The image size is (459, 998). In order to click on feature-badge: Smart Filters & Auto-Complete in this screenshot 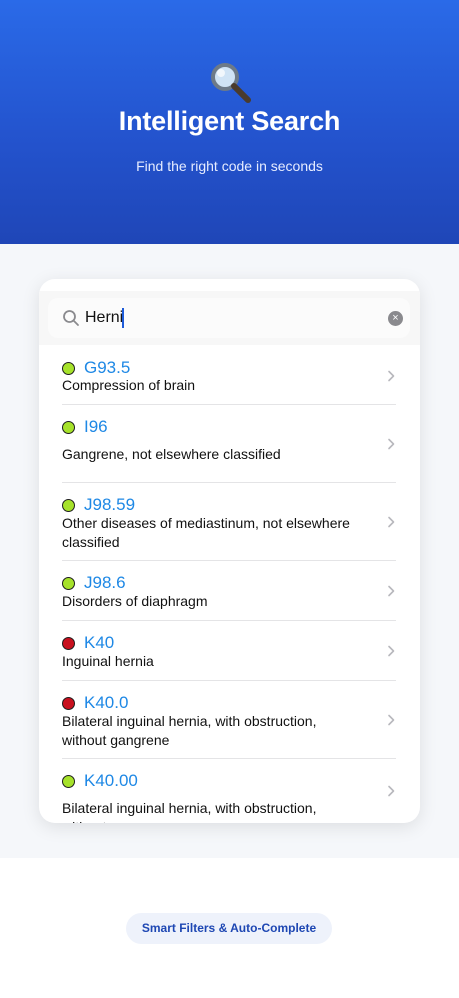, I will do `click(229, 928)`.